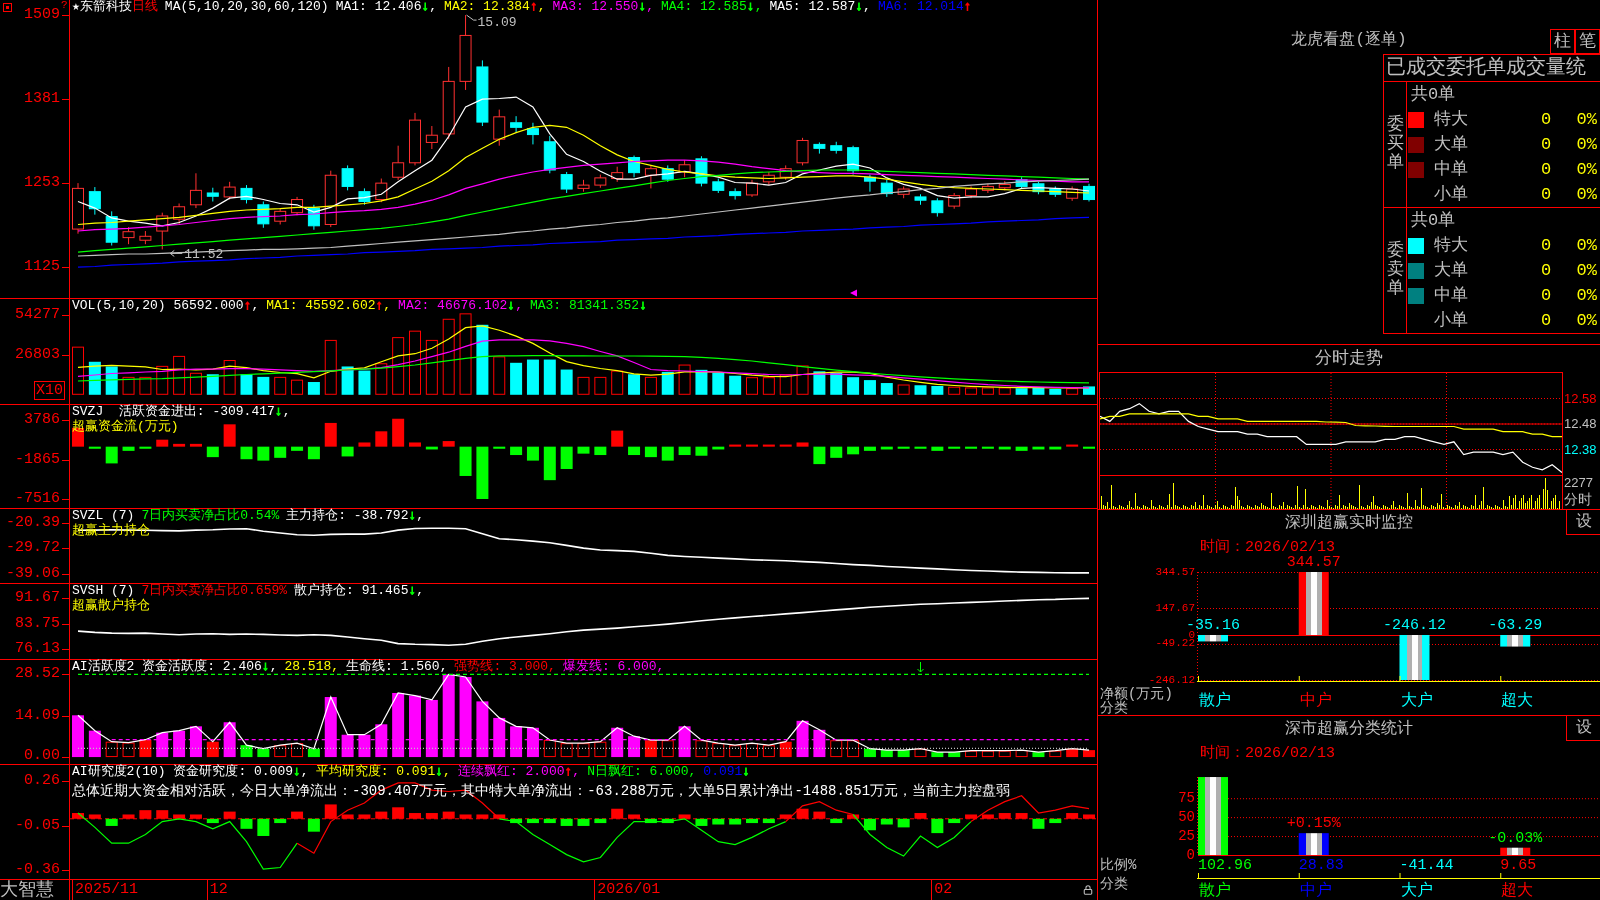  I want to click on y-axis-label: 0.00, so click(42, 756).